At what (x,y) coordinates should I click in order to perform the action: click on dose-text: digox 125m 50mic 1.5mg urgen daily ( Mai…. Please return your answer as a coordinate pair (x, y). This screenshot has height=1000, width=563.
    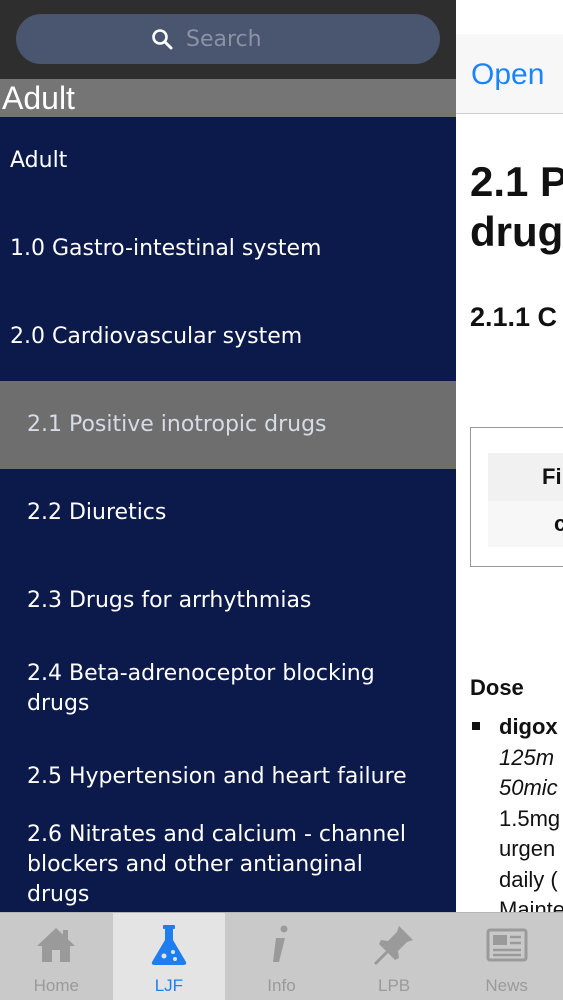
    Looking at the image, I should click on (531, 813).